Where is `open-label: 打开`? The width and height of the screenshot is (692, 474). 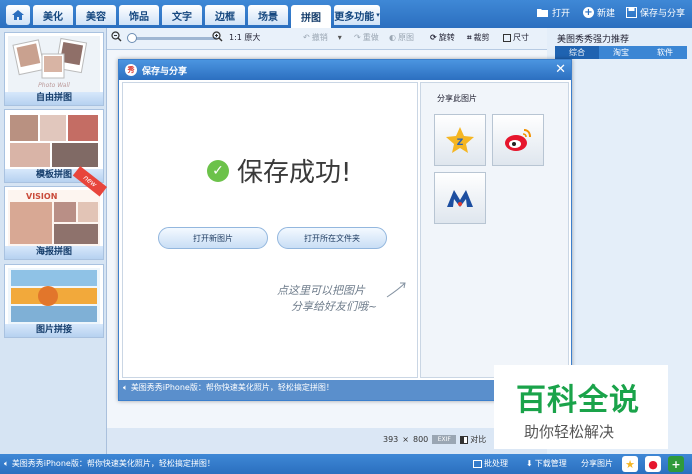 open-label: 打开 is located at coordinates (561, 14).